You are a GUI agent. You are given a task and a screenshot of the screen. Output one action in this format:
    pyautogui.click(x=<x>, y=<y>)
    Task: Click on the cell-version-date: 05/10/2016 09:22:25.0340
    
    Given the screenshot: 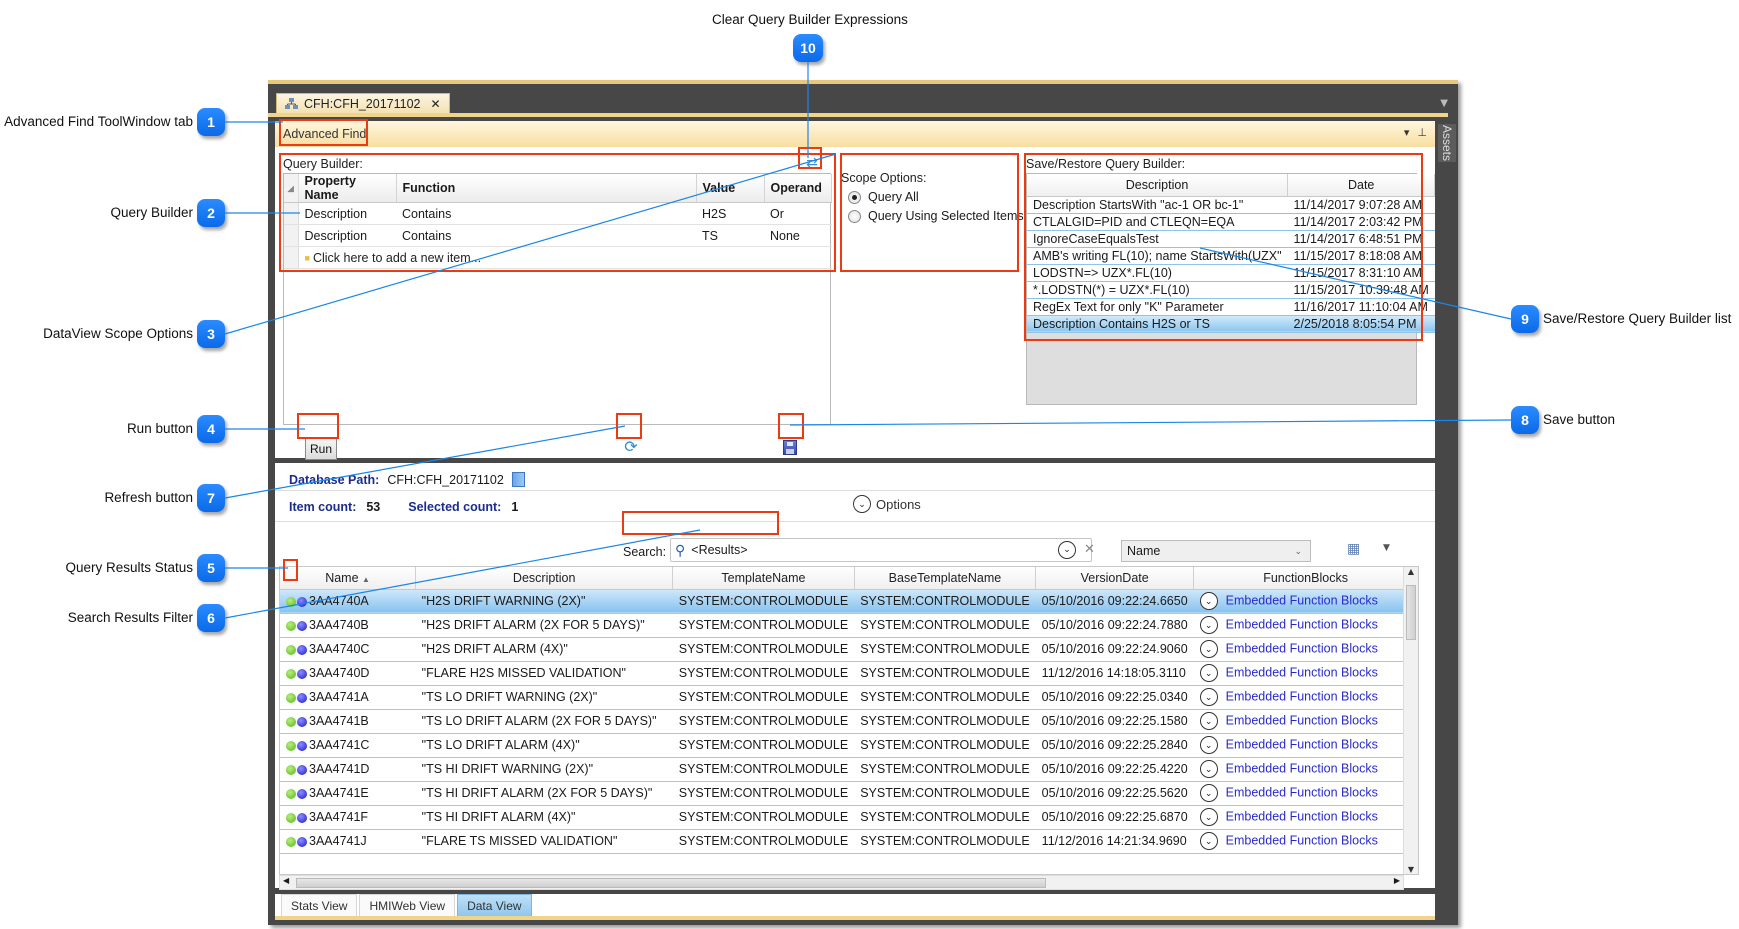 What is the action you would take?
    pyautogui.click(x=1114, y=697)
    